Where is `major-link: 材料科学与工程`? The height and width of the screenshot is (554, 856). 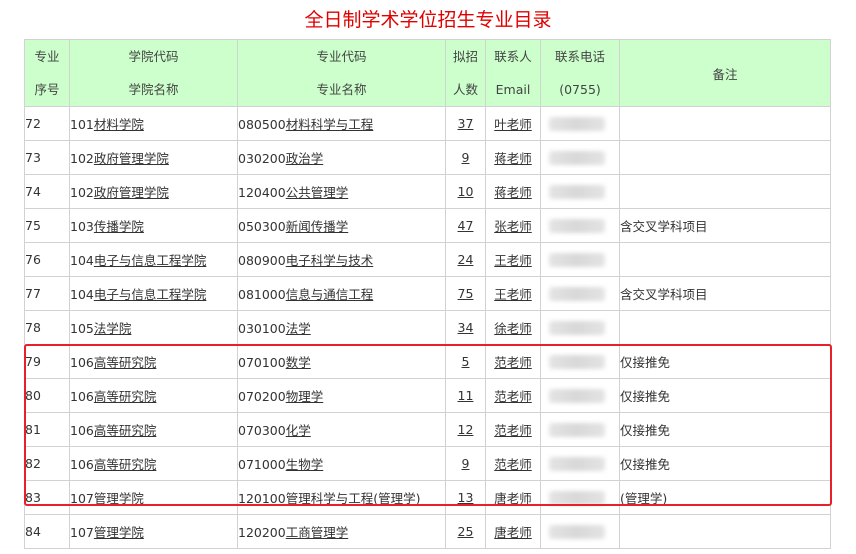
major-link: 材料科学与工程 is located at coordinates (330, 124).